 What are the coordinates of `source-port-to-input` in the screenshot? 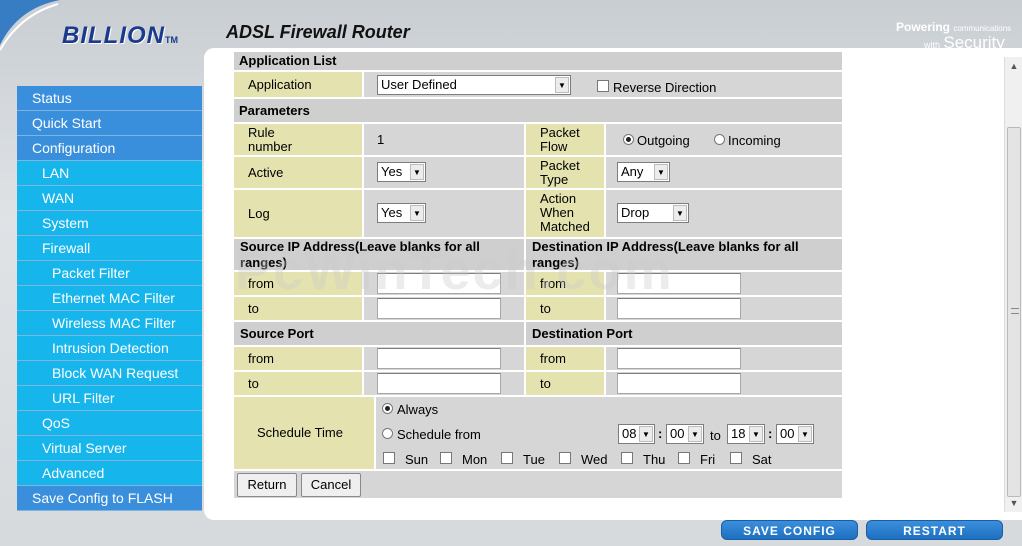 It's located at (439, 383).